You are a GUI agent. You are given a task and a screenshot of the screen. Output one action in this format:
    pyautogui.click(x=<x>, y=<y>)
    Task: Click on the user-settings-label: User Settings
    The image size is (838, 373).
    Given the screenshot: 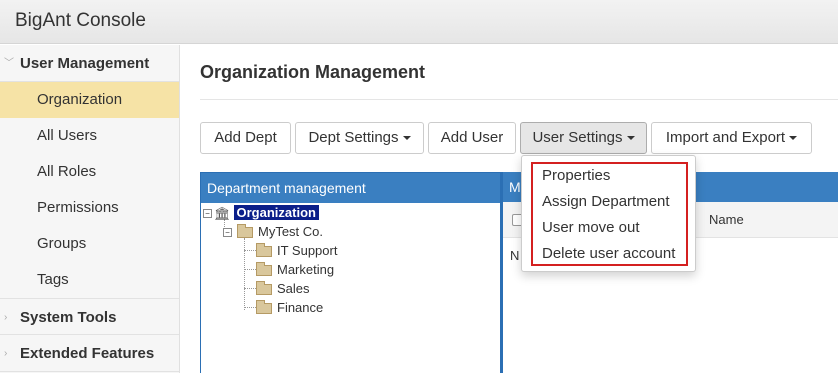 What is the action you would take?
    pyautogui.click(x=577, y=137)
    